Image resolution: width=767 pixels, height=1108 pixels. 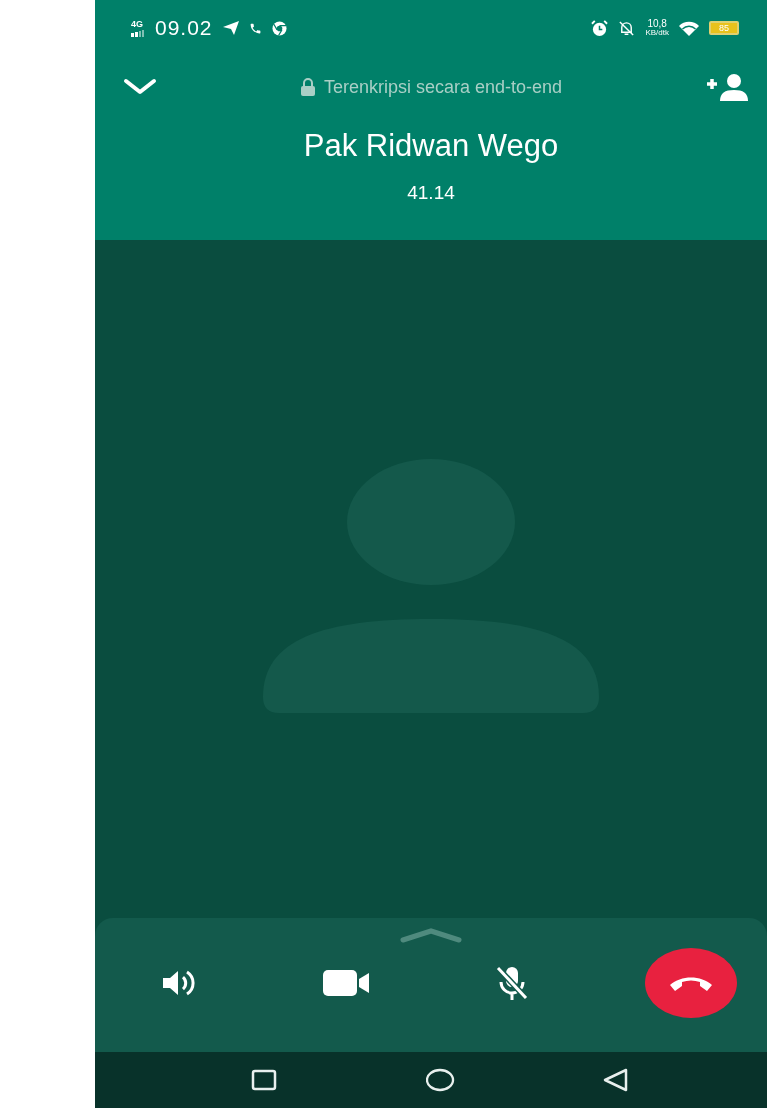 I want to click on speed-value: 10,8, so click(x=657, y=23).